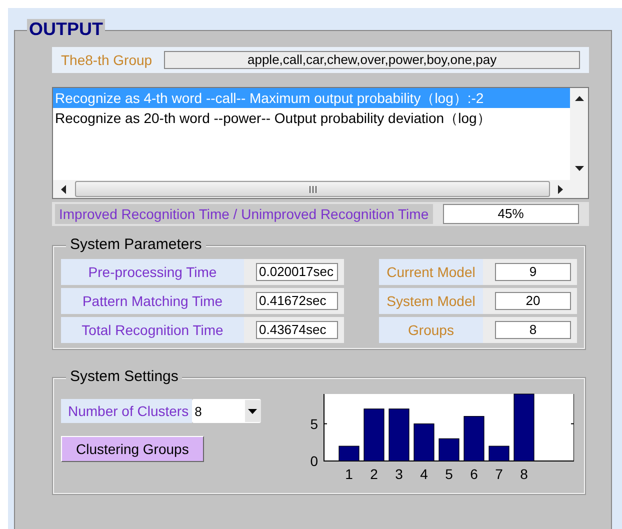 The image size is (622, 529). I want to click on clustering-button: Clustering Groups, so click(132, 449).